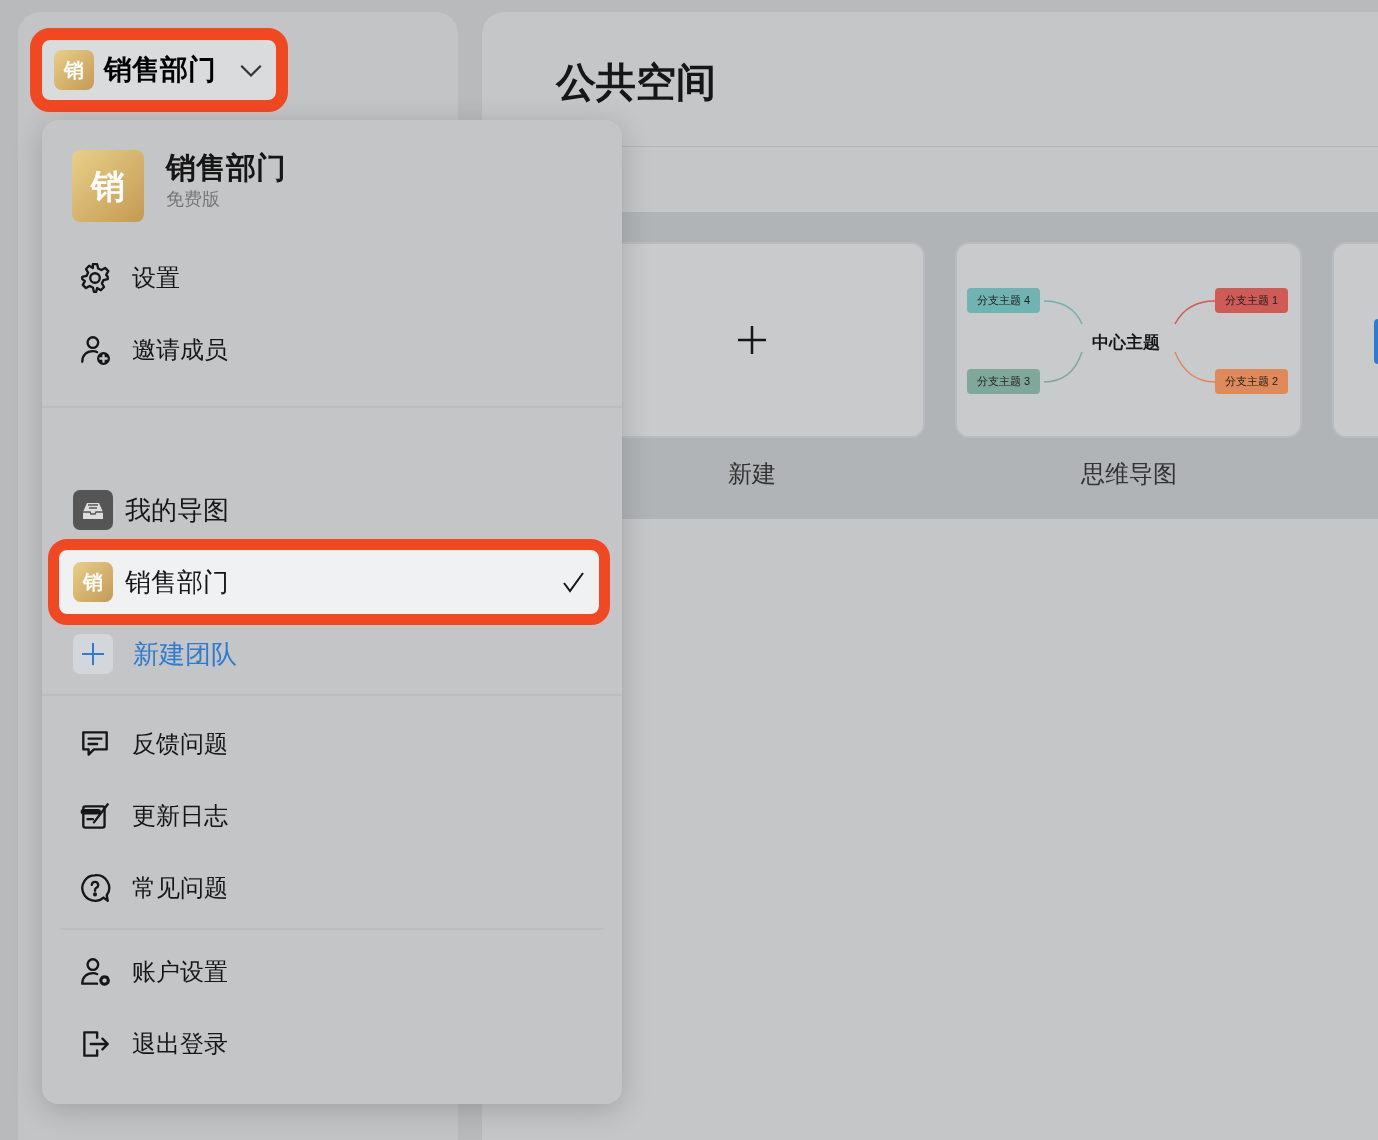 Image resolution: width=1378 pixels, height=1140 pixels. I want to click on settings-icon, so click(95, 278).